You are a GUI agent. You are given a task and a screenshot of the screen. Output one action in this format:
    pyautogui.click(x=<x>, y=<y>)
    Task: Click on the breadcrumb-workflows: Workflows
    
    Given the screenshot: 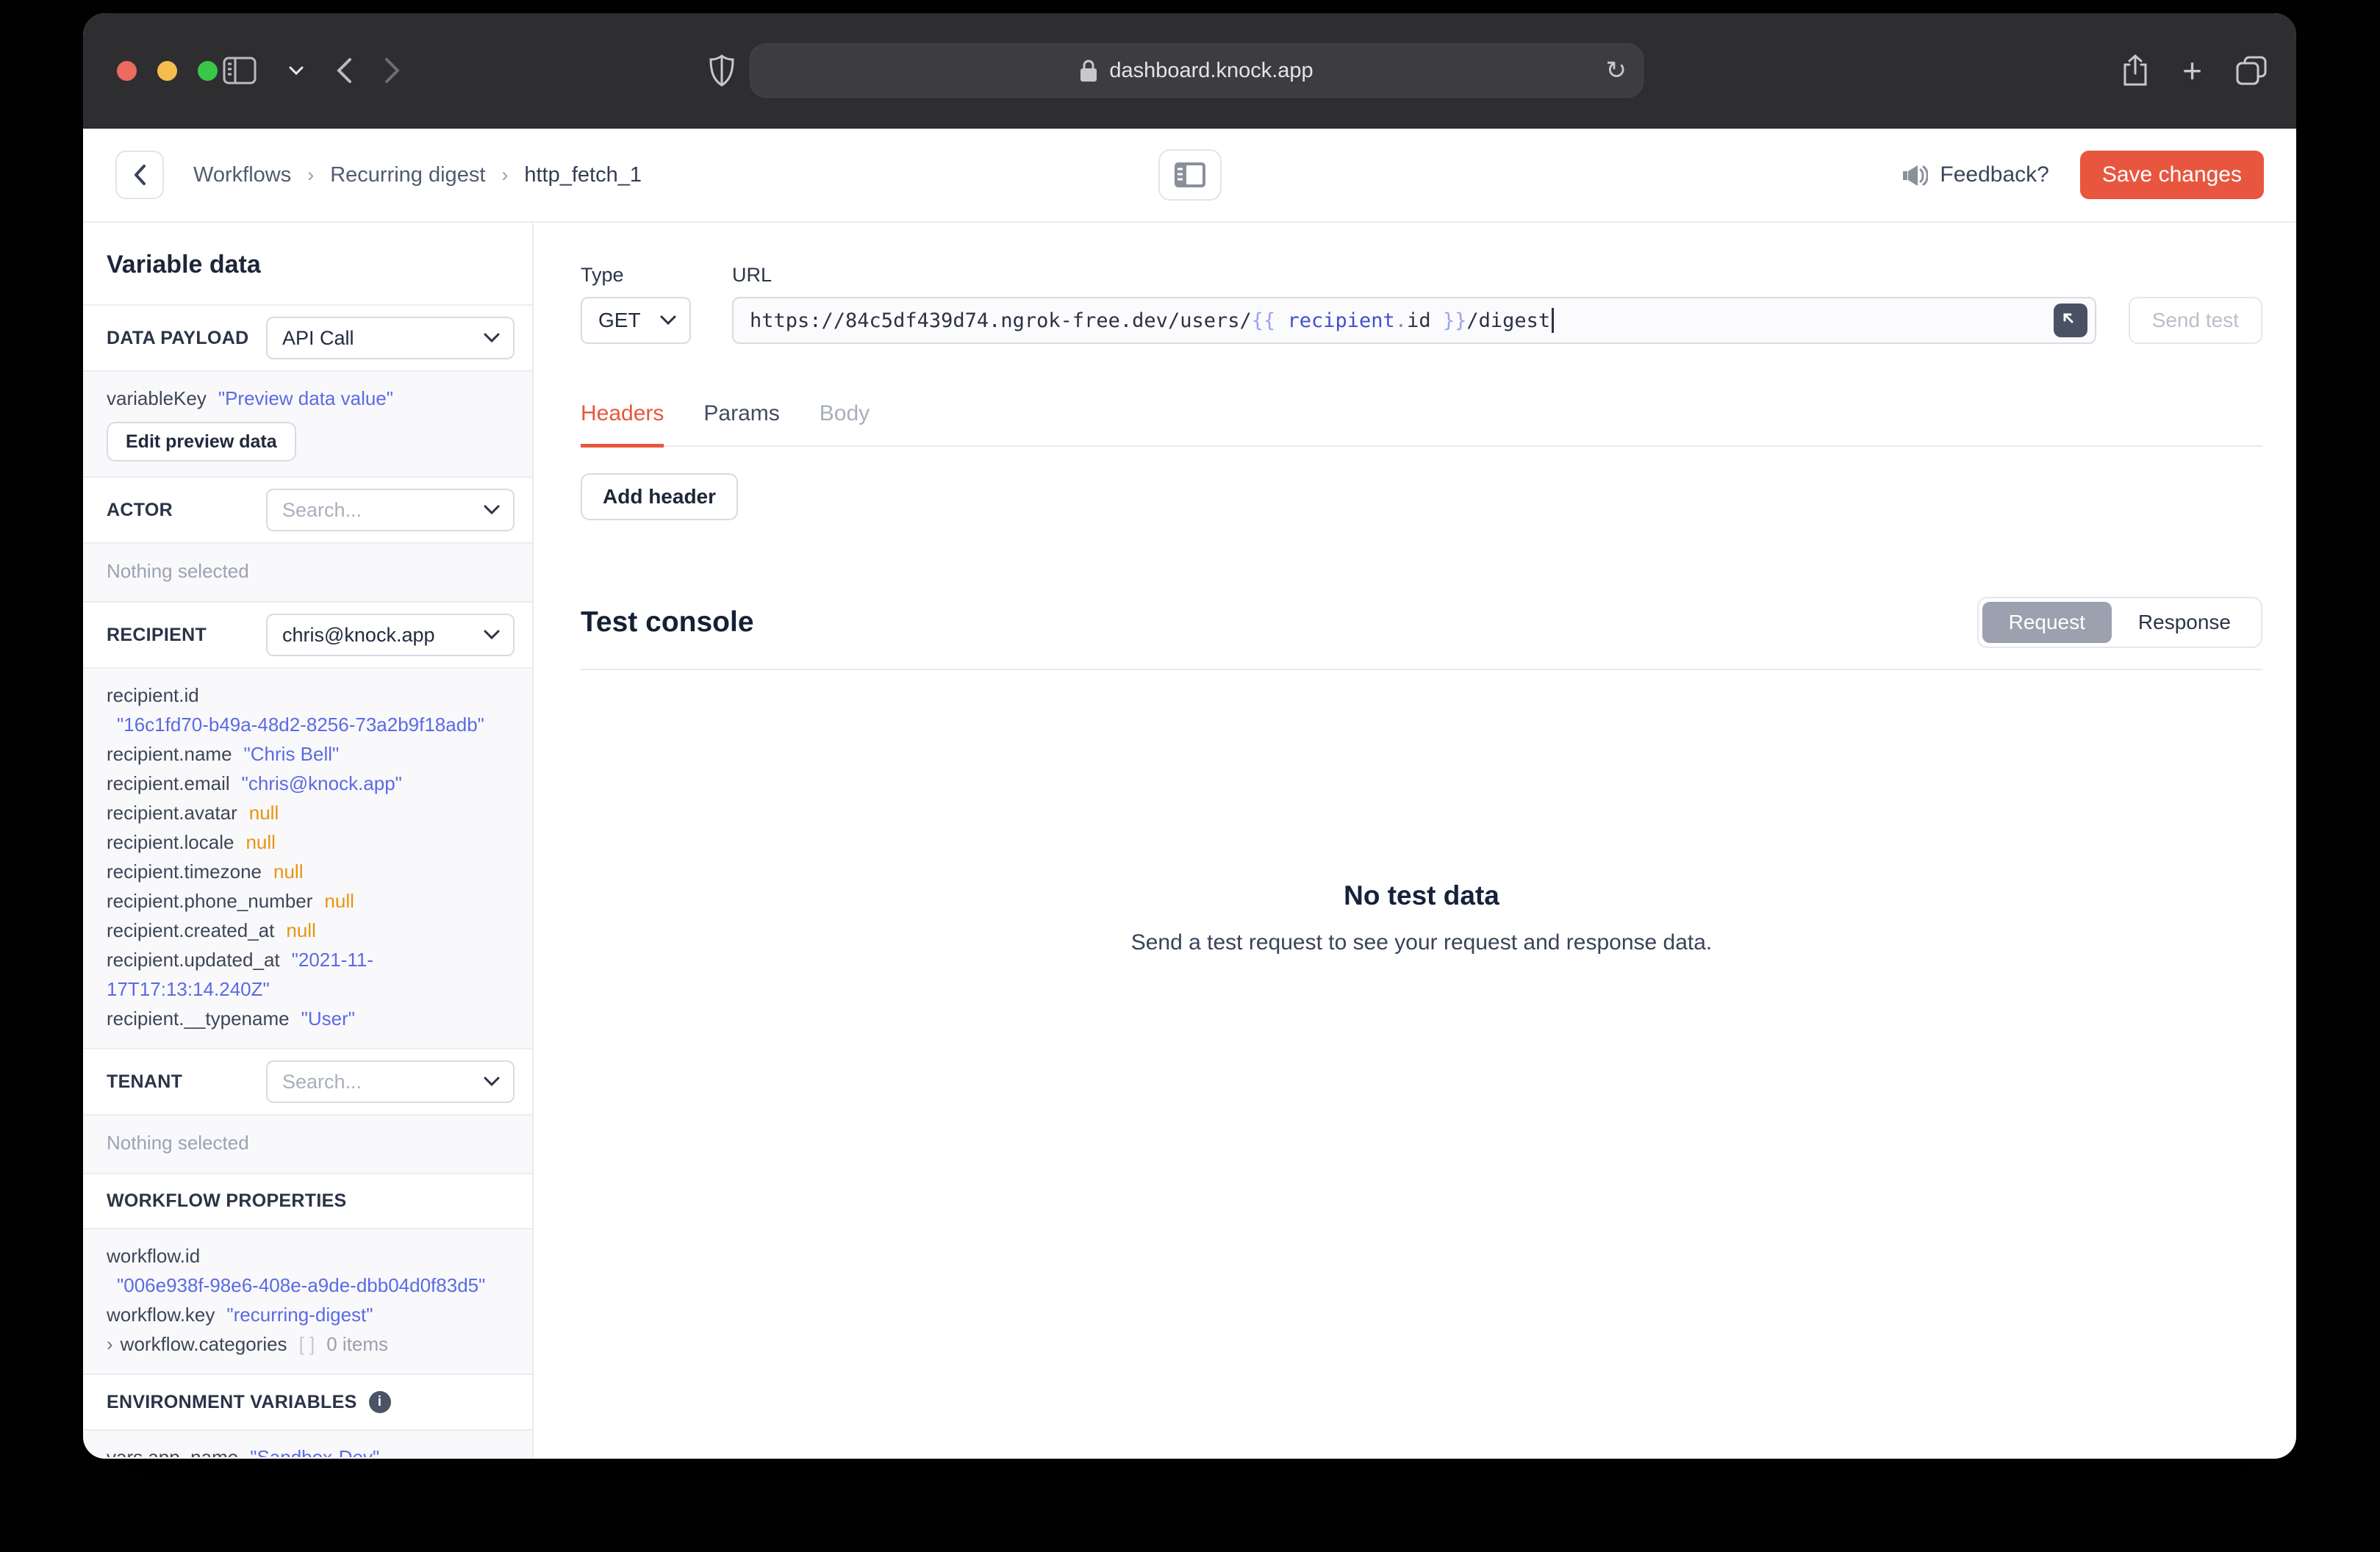 What is the action you would take?
    pyautogui.click(x=242, y=175)
    